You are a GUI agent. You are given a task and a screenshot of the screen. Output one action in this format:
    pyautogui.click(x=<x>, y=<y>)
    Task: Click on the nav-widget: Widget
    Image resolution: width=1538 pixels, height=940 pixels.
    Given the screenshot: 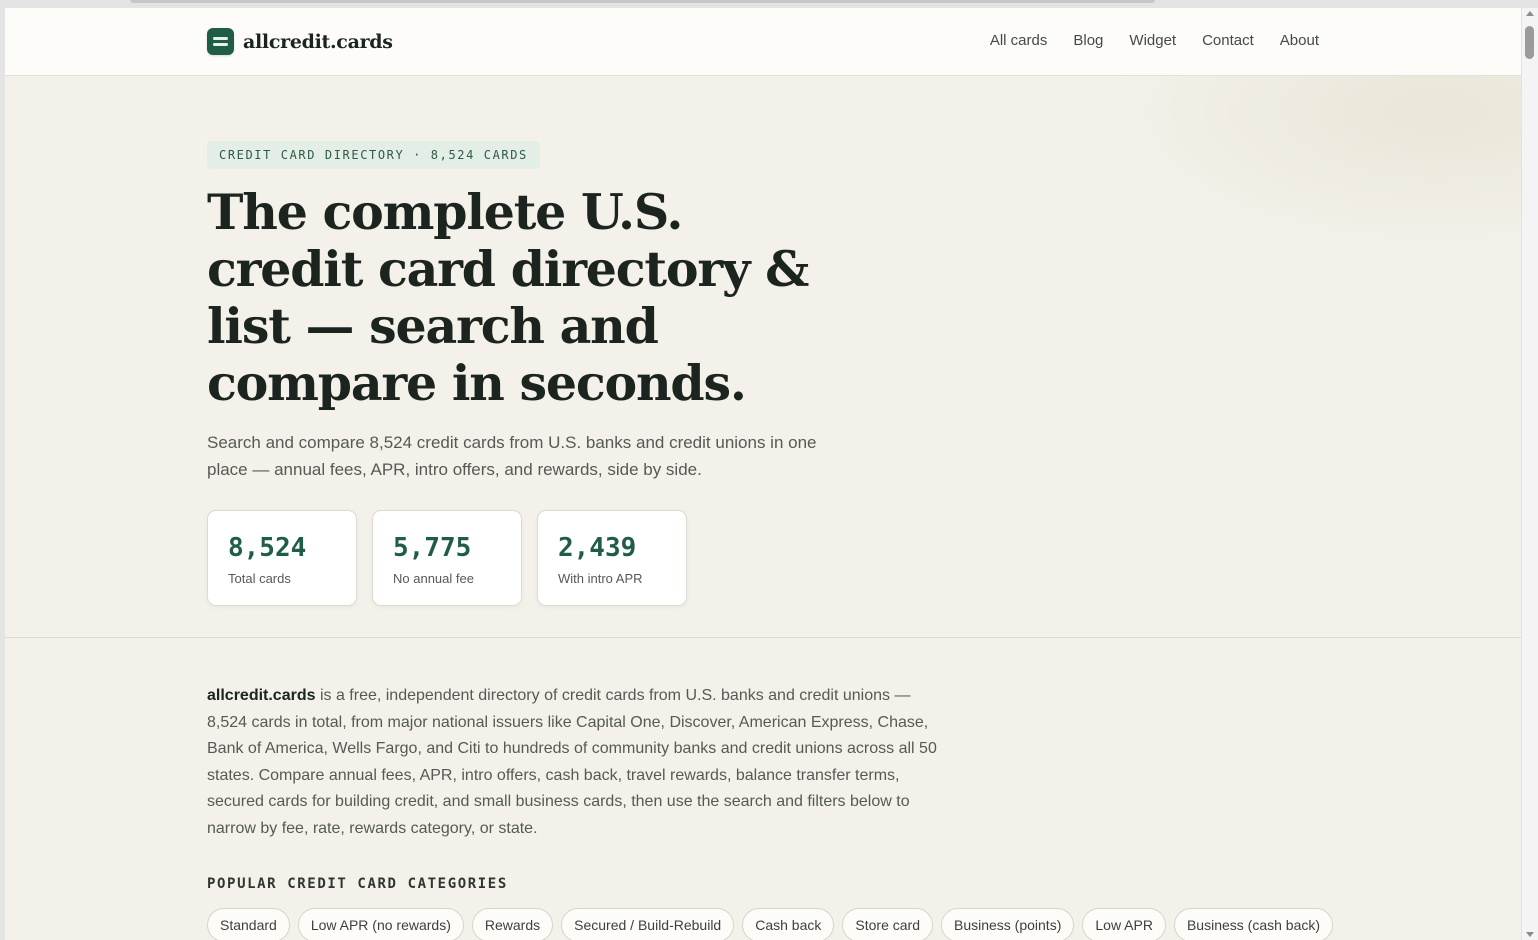 What is the action you would take?
    pyautogui.click(x=1152, y=40)
    